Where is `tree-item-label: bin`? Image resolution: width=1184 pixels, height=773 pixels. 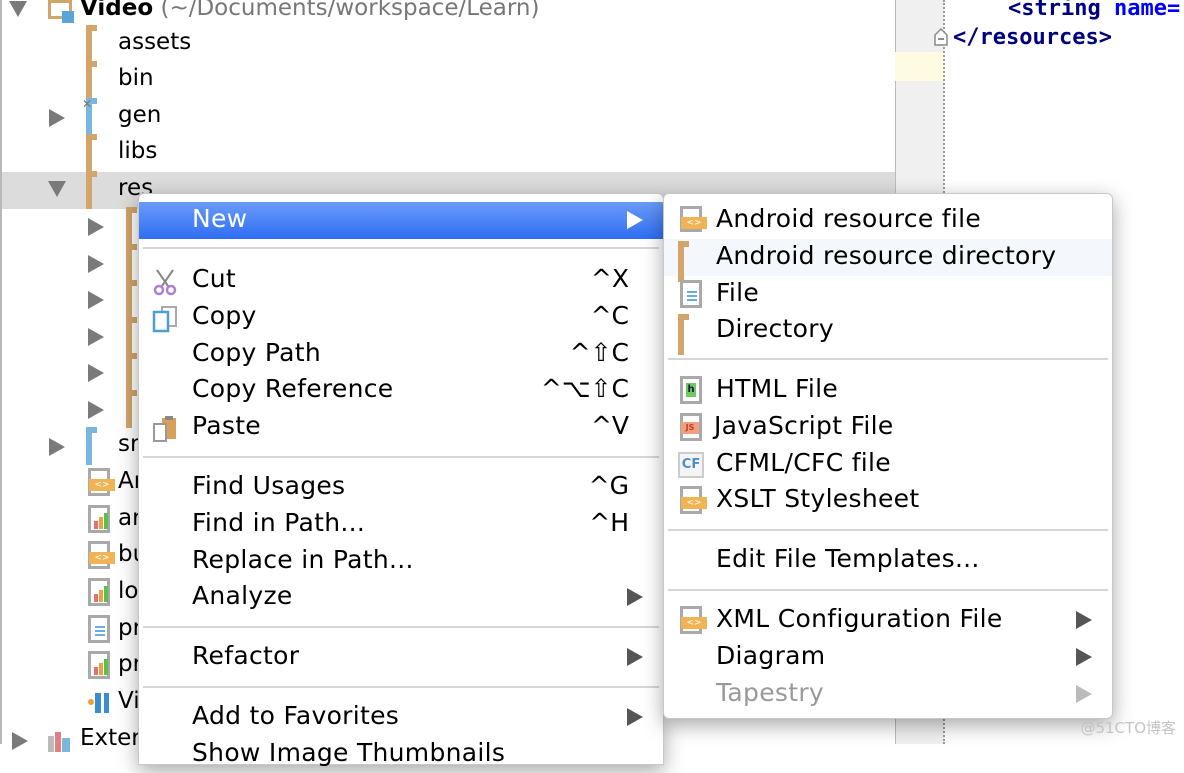 tree-item-label: bin is located at coordinates (136, 78).